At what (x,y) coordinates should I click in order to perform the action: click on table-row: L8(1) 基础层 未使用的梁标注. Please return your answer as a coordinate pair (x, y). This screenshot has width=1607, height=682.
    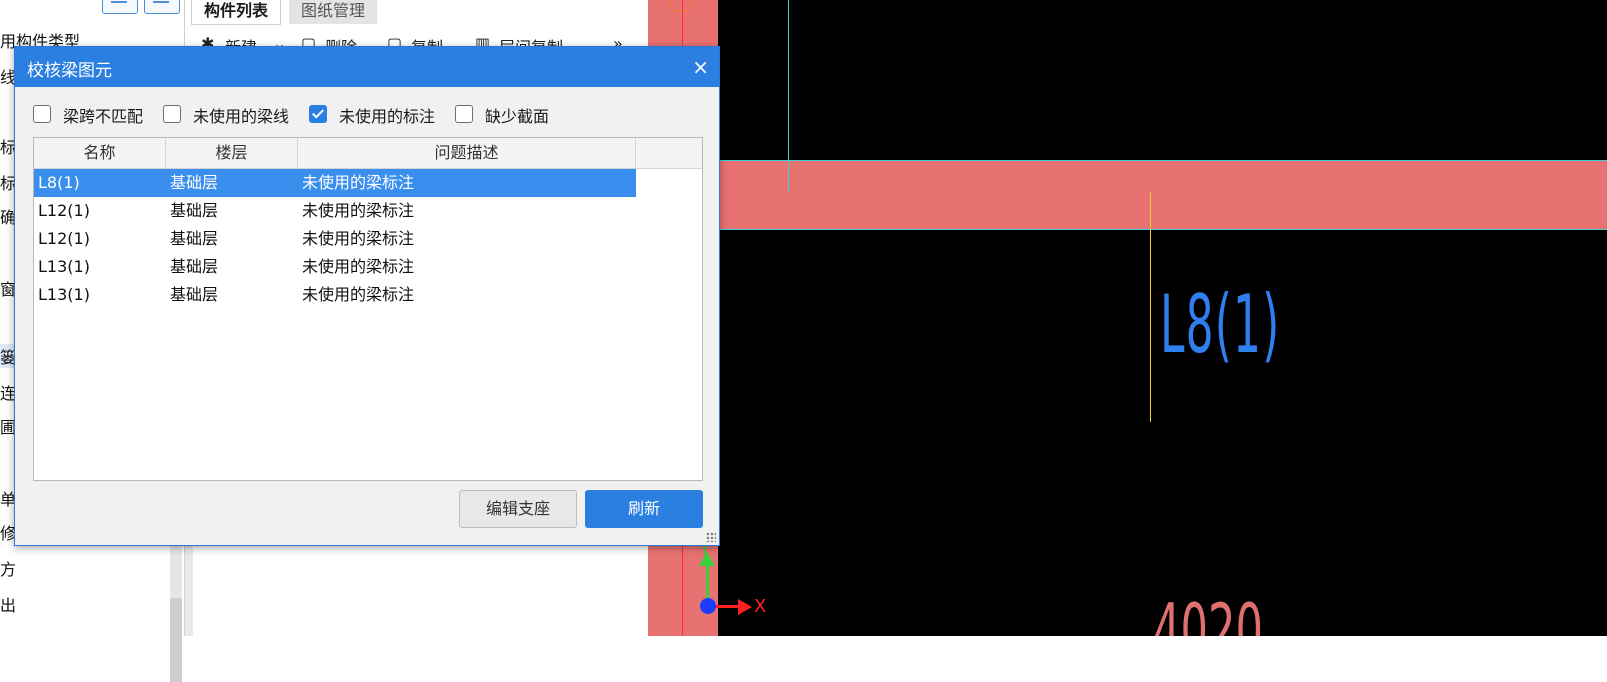
    Looking at the image, I should click on (335, 183).